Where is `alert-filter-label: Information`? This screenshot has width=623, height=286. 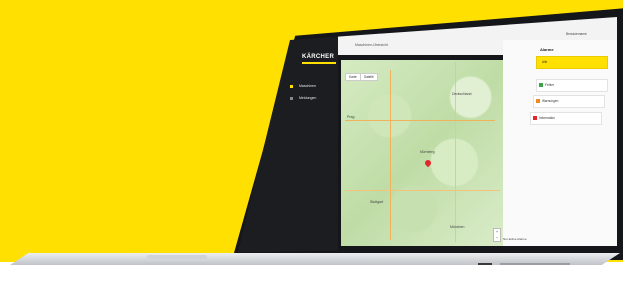
alert-filter-label: Information is located at coordinates (547, 118).